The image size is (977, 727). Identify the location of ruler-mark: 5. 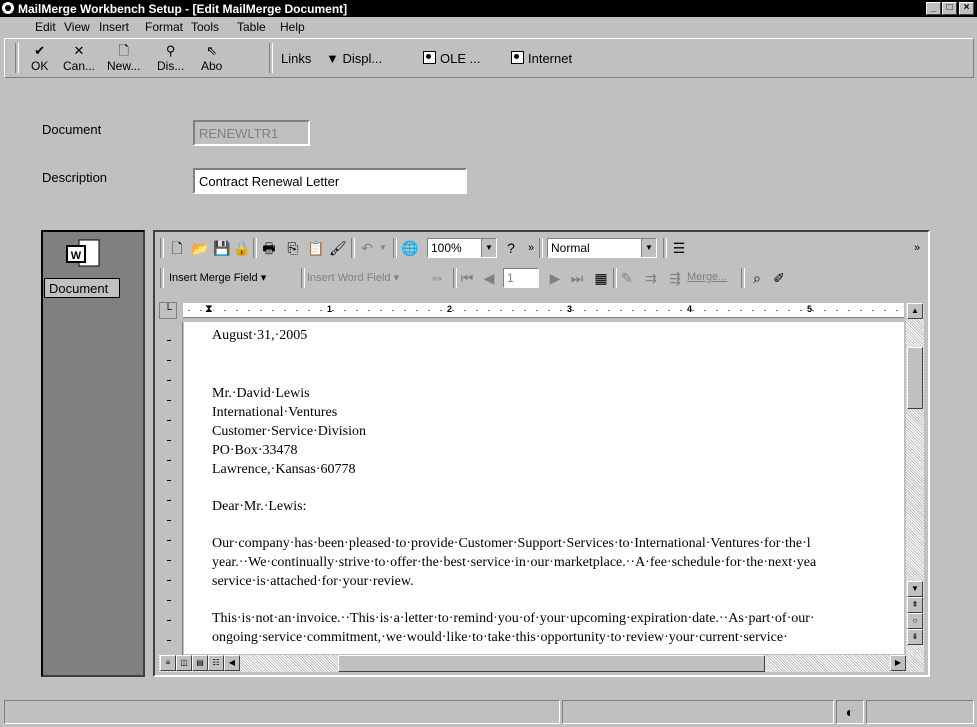
(810, 309).